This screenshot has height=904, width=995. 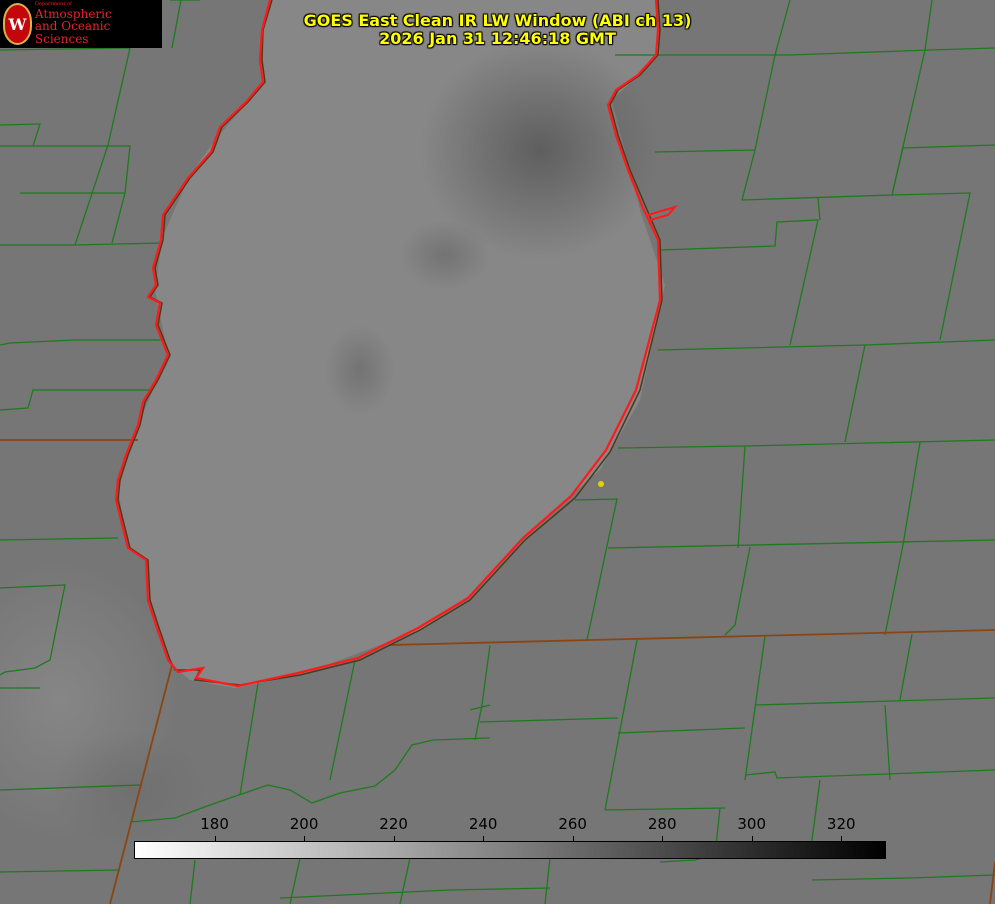 What do you see at coordinates (445, 255) in the screenshot?
I see `cloud-patch-center` at bounding box center [445, 255].